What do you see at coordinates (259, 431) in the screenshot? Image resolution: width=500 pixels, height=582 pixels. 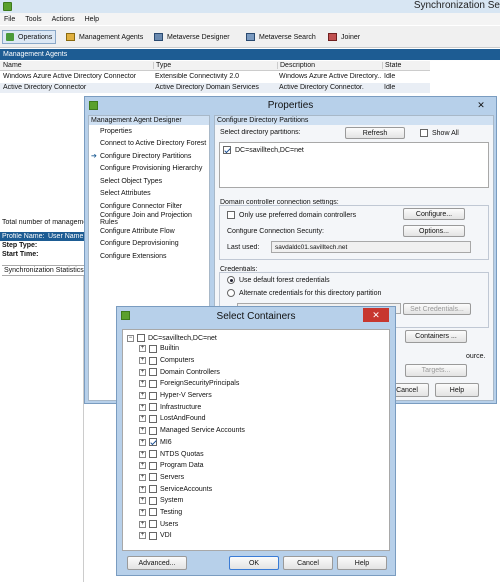 I see `tree-item: + Managed Service Accounts` at bounding box center [259, 431].